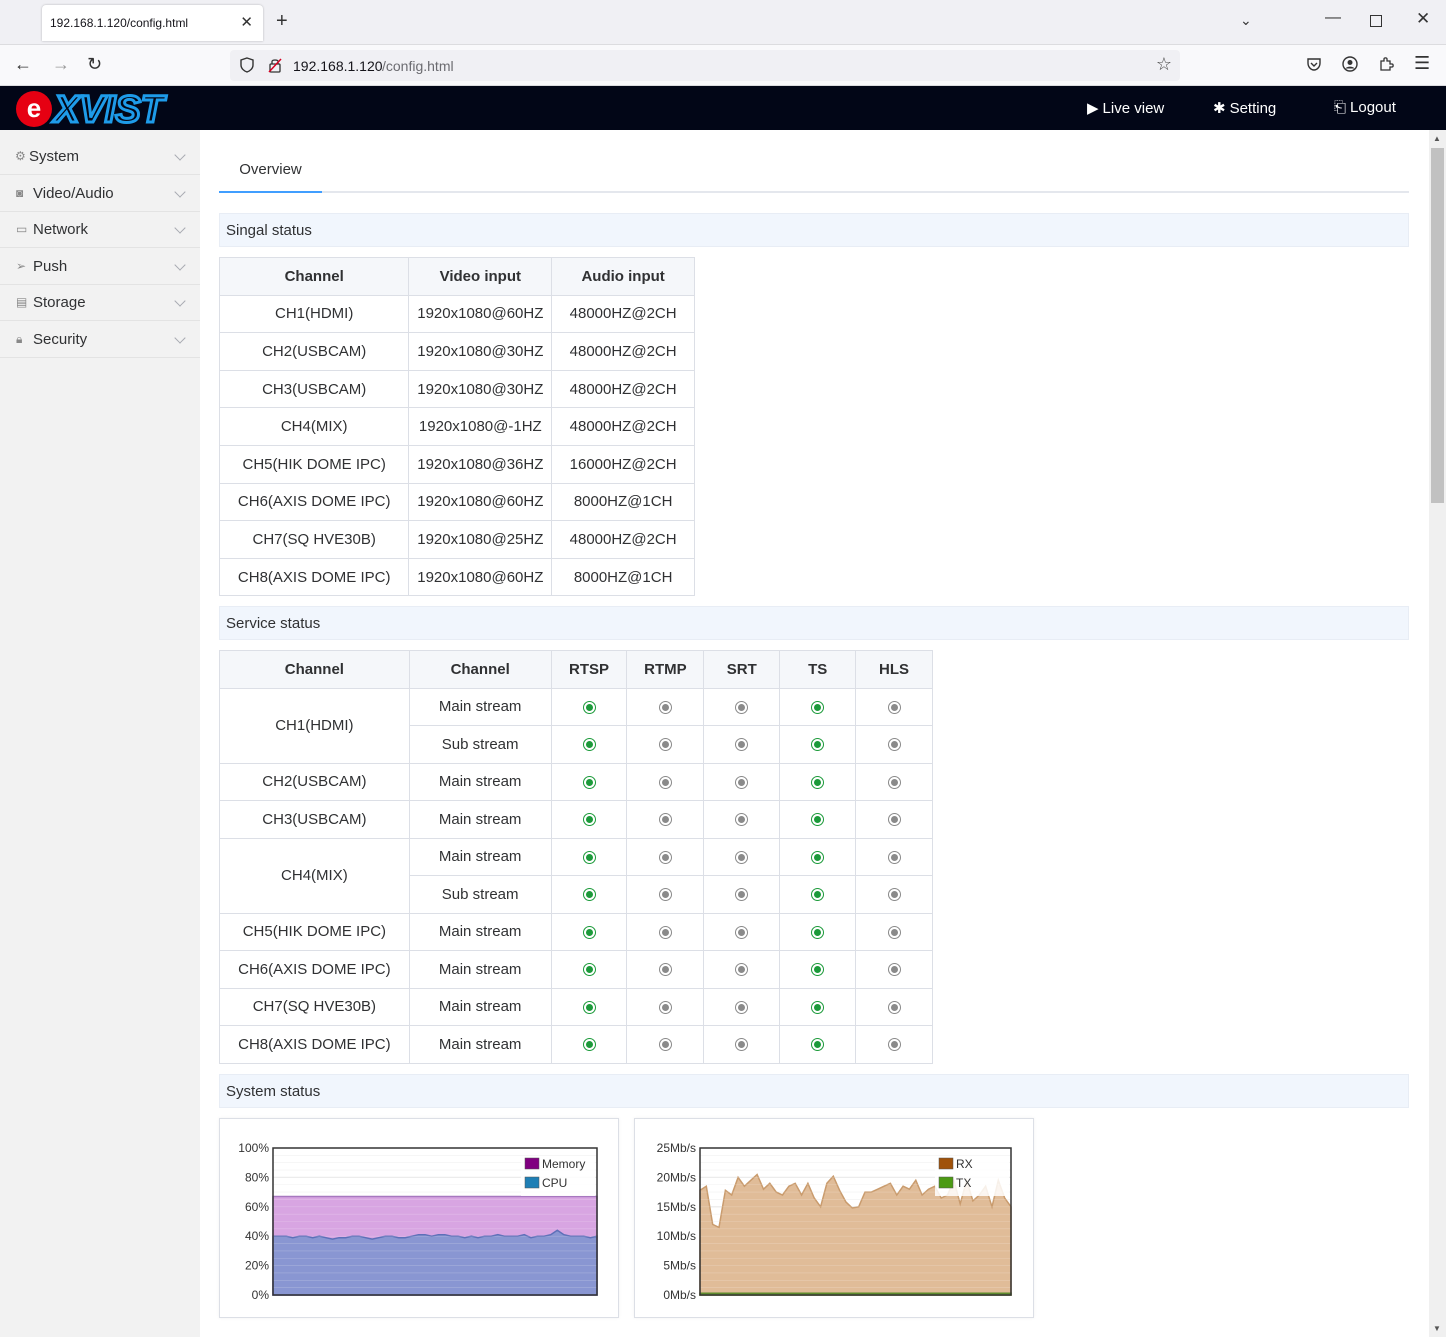 The image size is (1446, 1337). Describe the element at coordinates (23, 64) in the screenshot. I see `back-icon: ←` at that location.